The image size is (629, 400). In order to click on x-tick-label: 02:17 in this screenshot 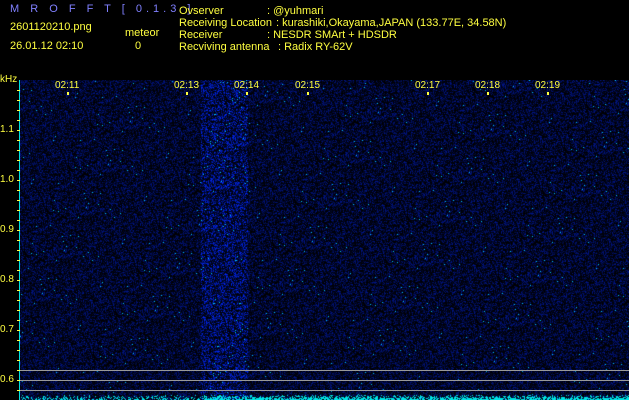, I will do `click(428, 85)`.